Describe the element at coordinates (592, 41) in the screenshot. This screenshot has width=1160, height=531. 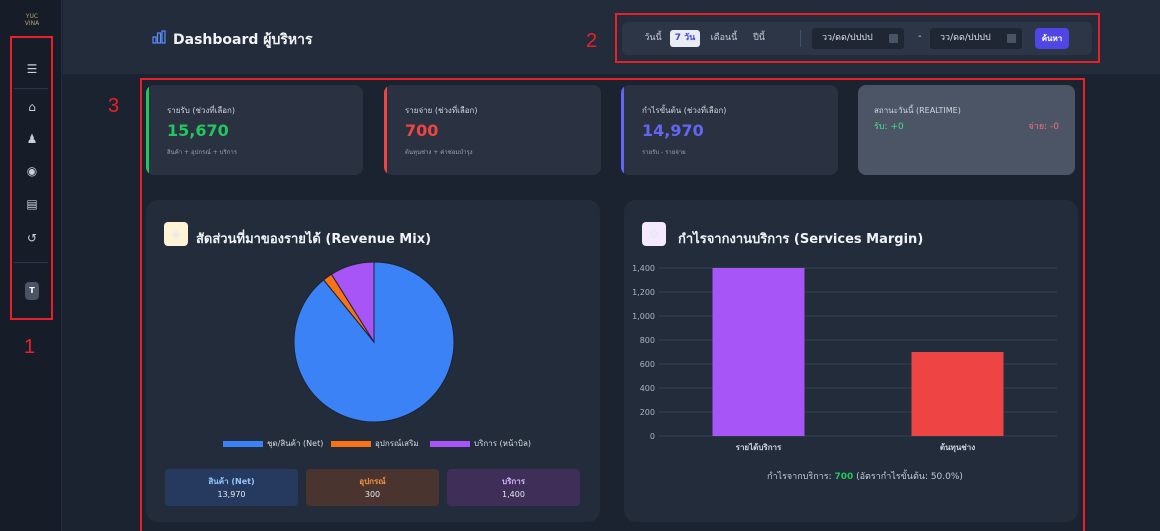
I see `annotation-number-2: 2` at that location.